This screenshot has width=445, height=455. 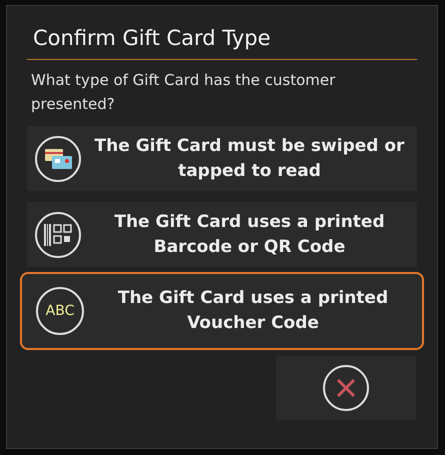 I want to click on cancel-button, so click(x=346, y=388).